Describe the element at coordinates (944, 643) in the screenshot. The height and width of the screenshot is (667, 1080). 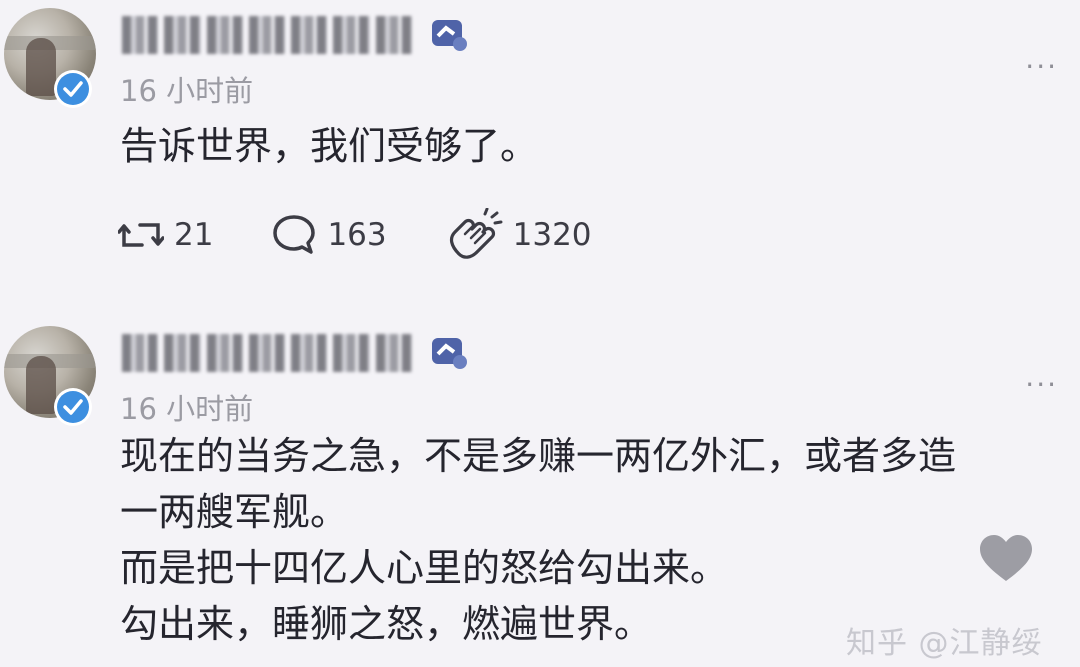
I see `watermark: 知乎 @江静绥` at that location.